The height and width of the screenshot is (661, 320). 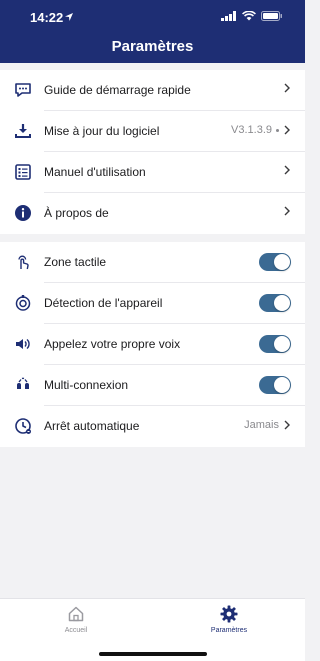 What do you see at coordinates (23, 172) in the screenshot?
I see `manual-list-icon` at bounding box center [23, 172].